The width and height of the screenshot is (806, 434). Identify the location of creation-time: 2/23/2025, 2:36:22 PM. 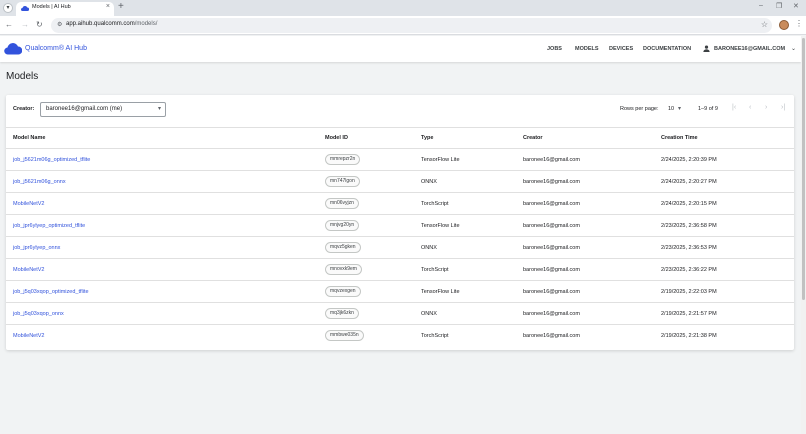
(689, 270).